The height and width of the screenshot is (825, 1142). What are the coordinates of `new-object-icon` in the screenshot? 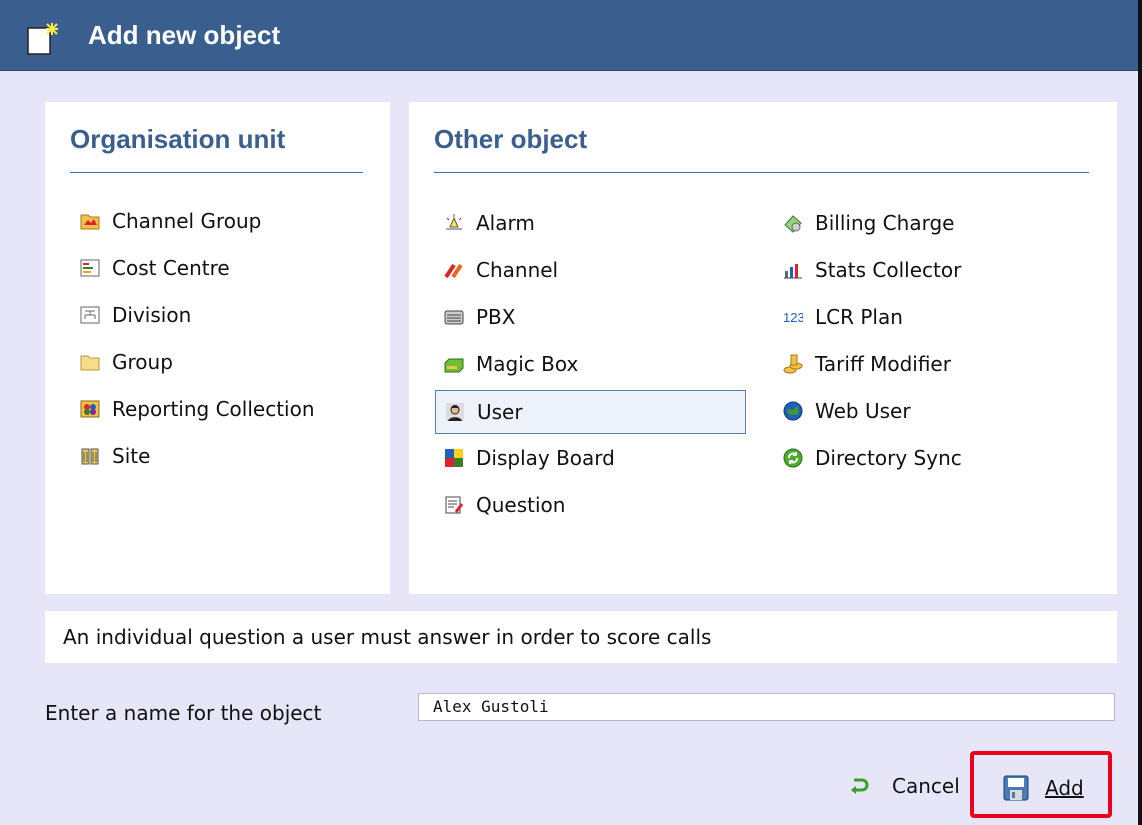 It's located at (42, 39).